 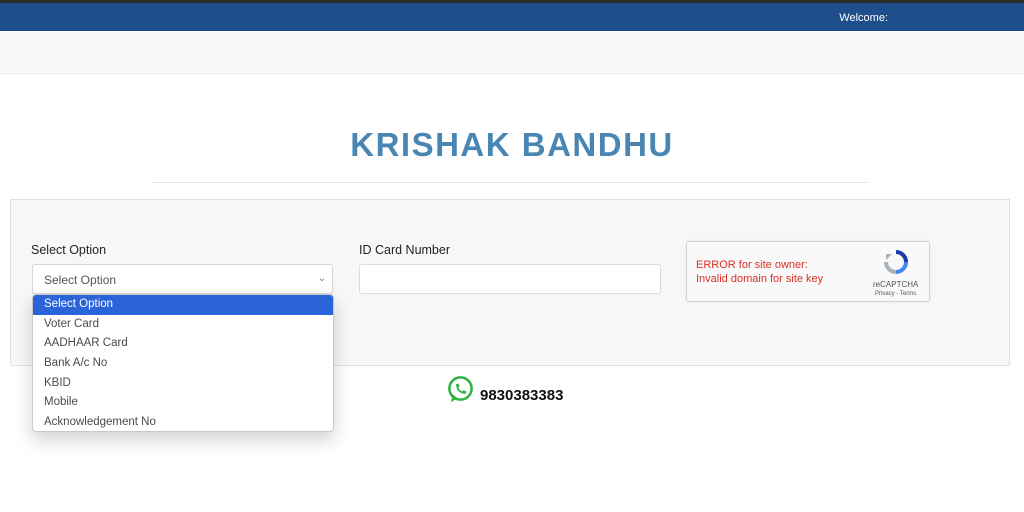 What do you see at coordinates (512, 144) in the screenshot?
I see `page-title: KRISHAK BANDHU` at bounding box center [512, 144].